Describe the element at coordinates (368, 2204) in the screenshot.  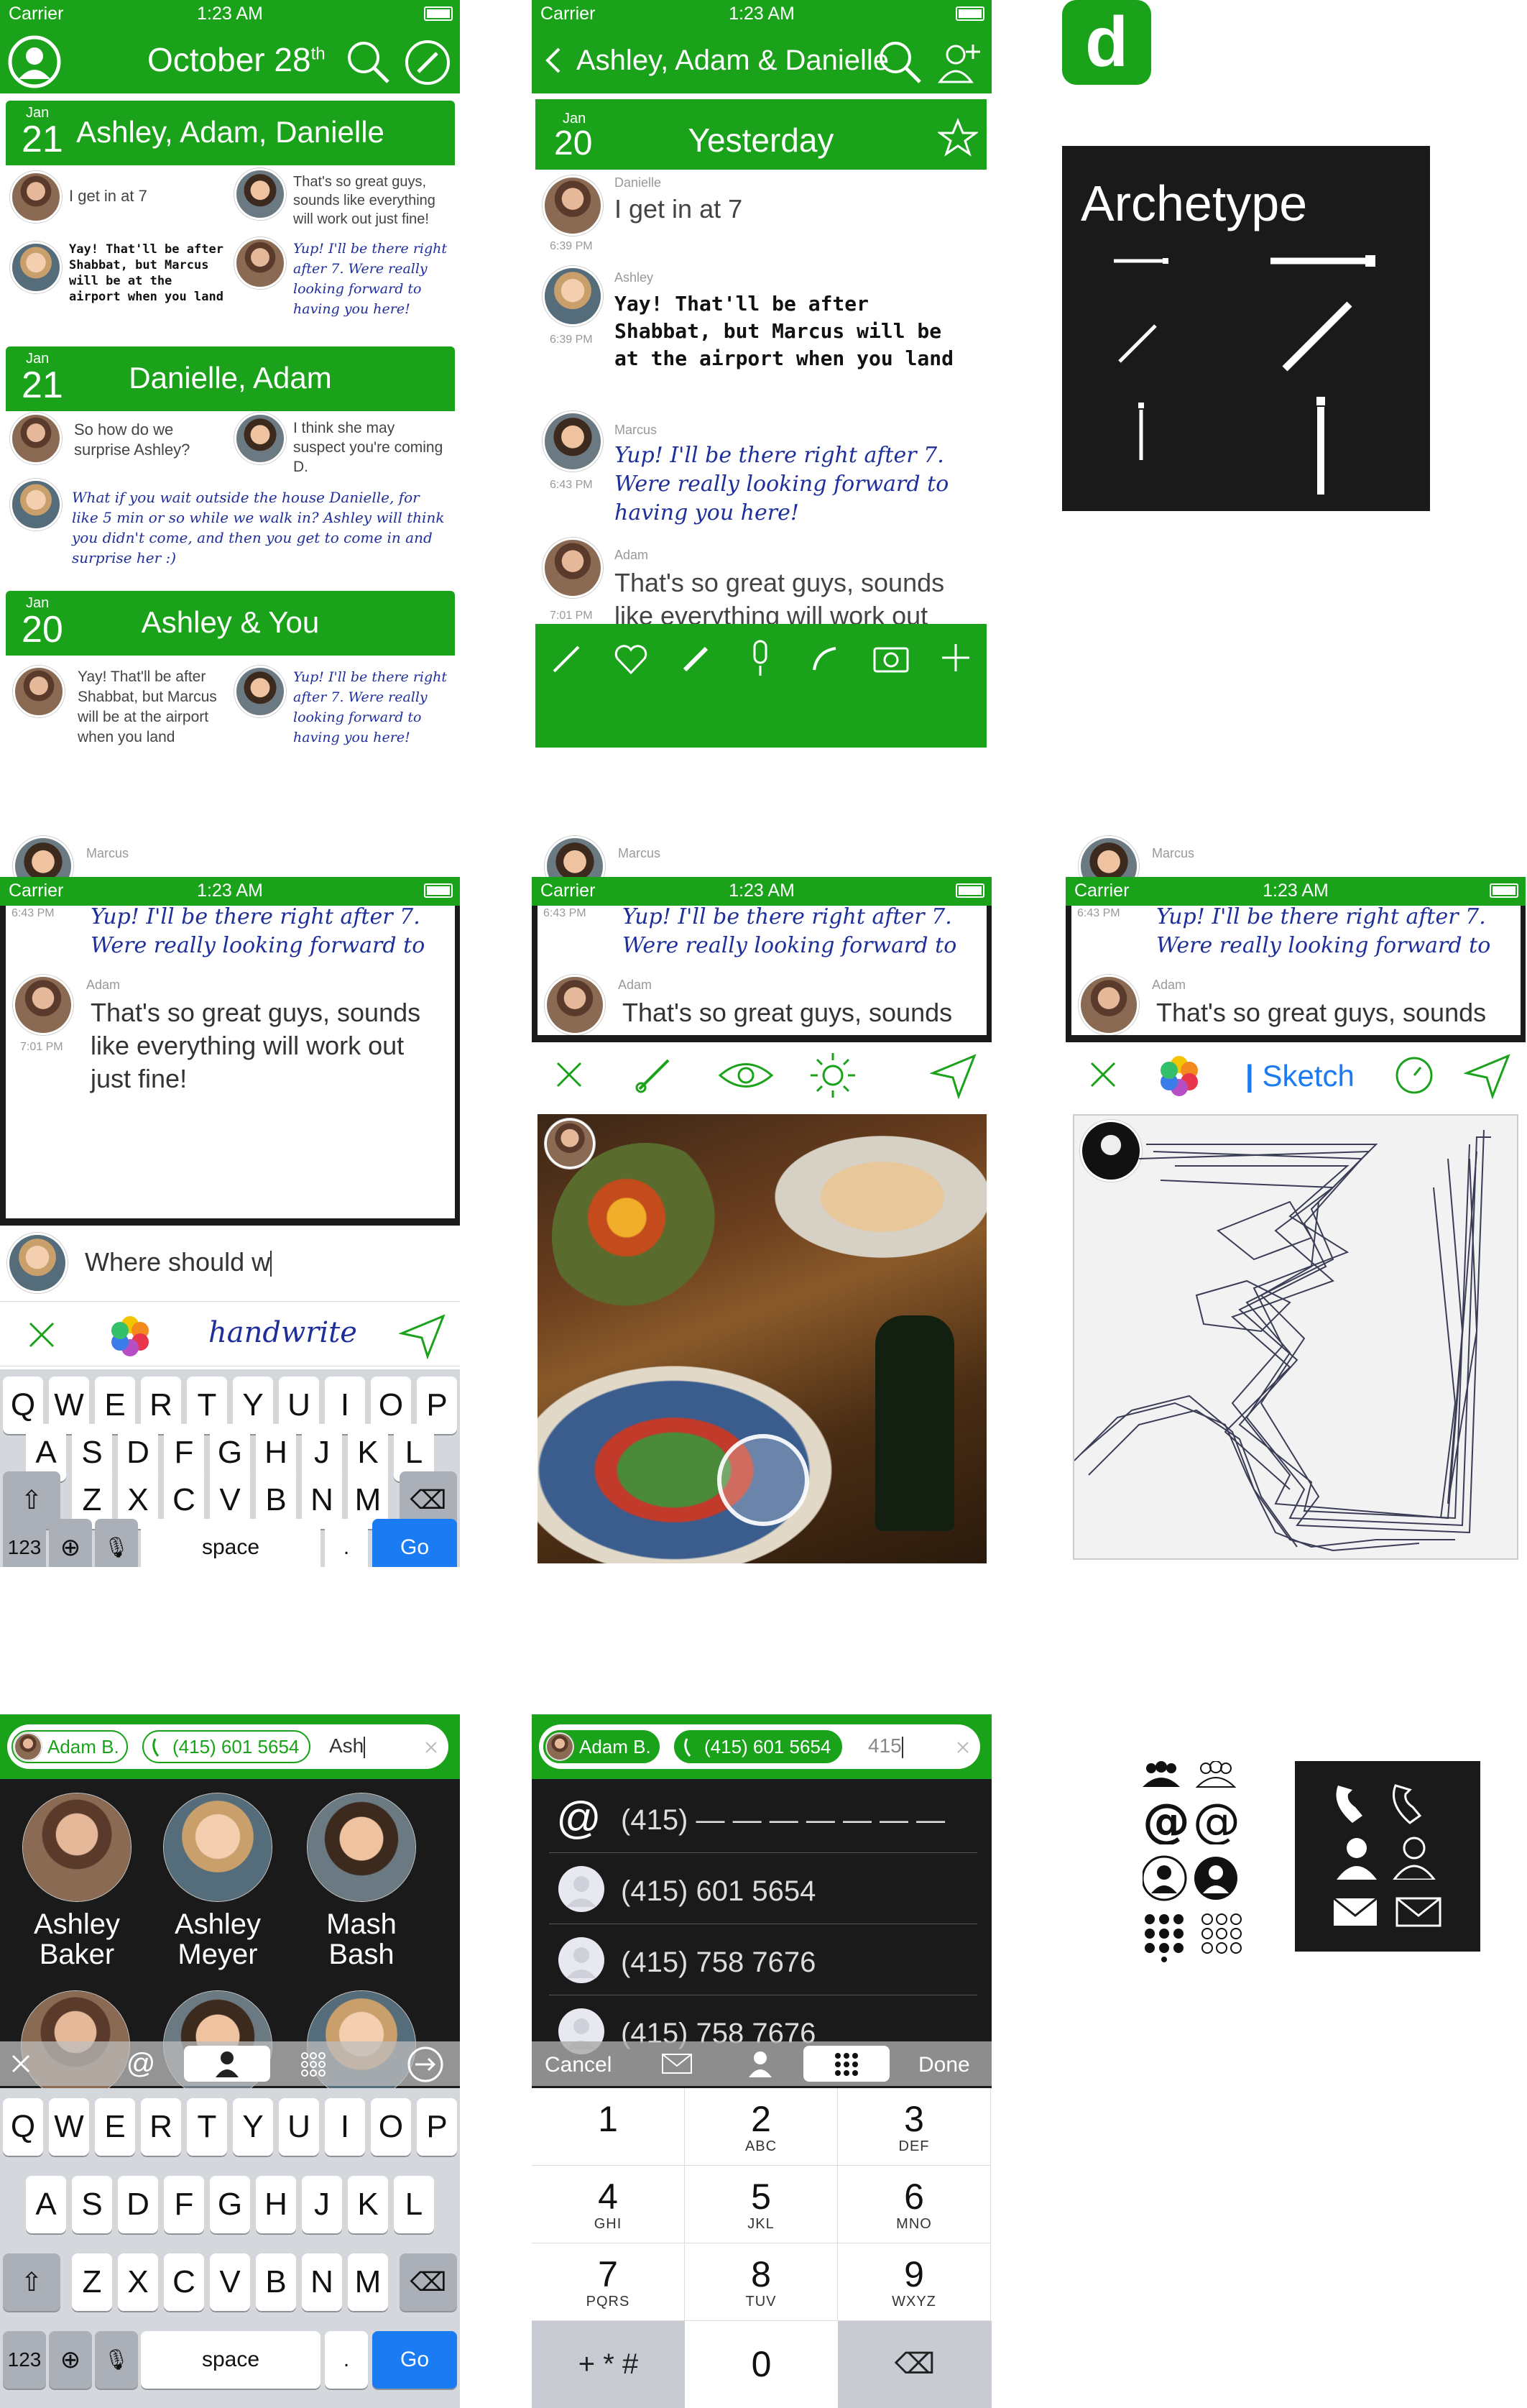
I see `key-k: K` at that location.